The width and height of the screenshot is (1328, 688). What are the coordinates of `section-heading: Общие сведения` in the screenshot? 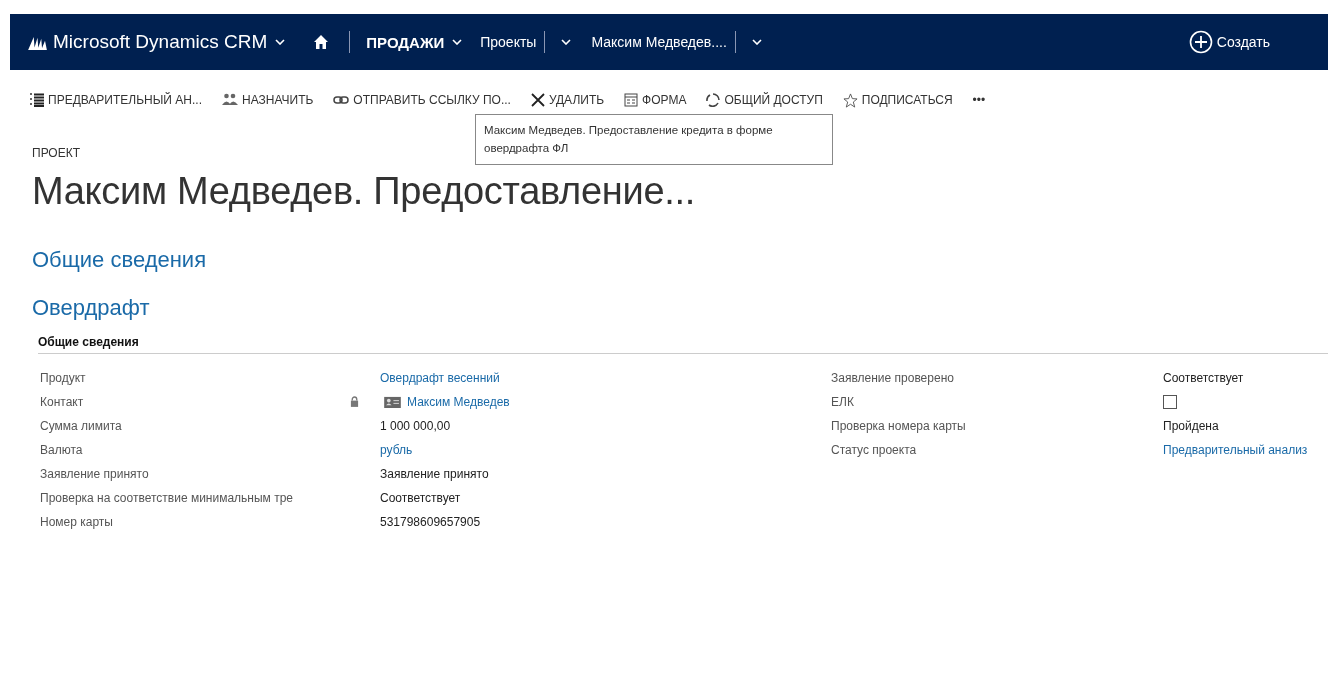 It's located at (683, 344).